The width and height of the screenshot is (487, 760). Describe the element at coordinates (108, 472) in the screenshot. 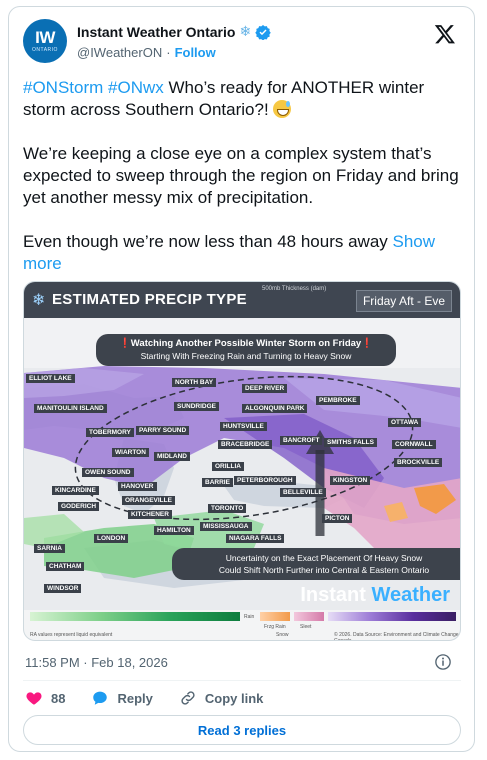

I see `city-label-owen-sound: OWEN SOUND` at that location.